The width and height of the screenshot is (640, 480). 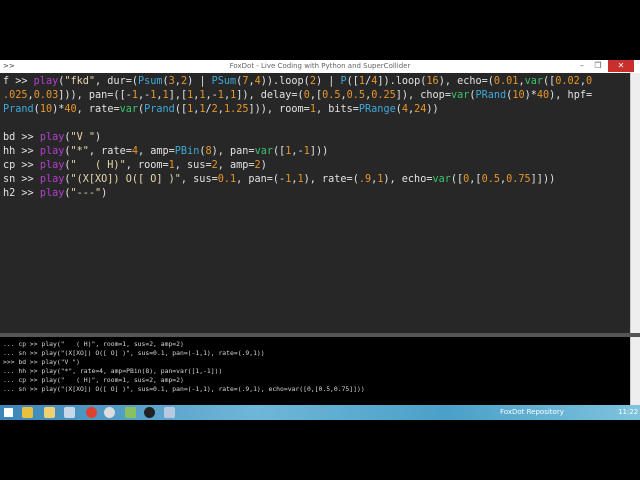 What do you see at coordinates (49, 412) in the screenshot?
I see `file-explorer-icon` at bounding box center [49, 412].